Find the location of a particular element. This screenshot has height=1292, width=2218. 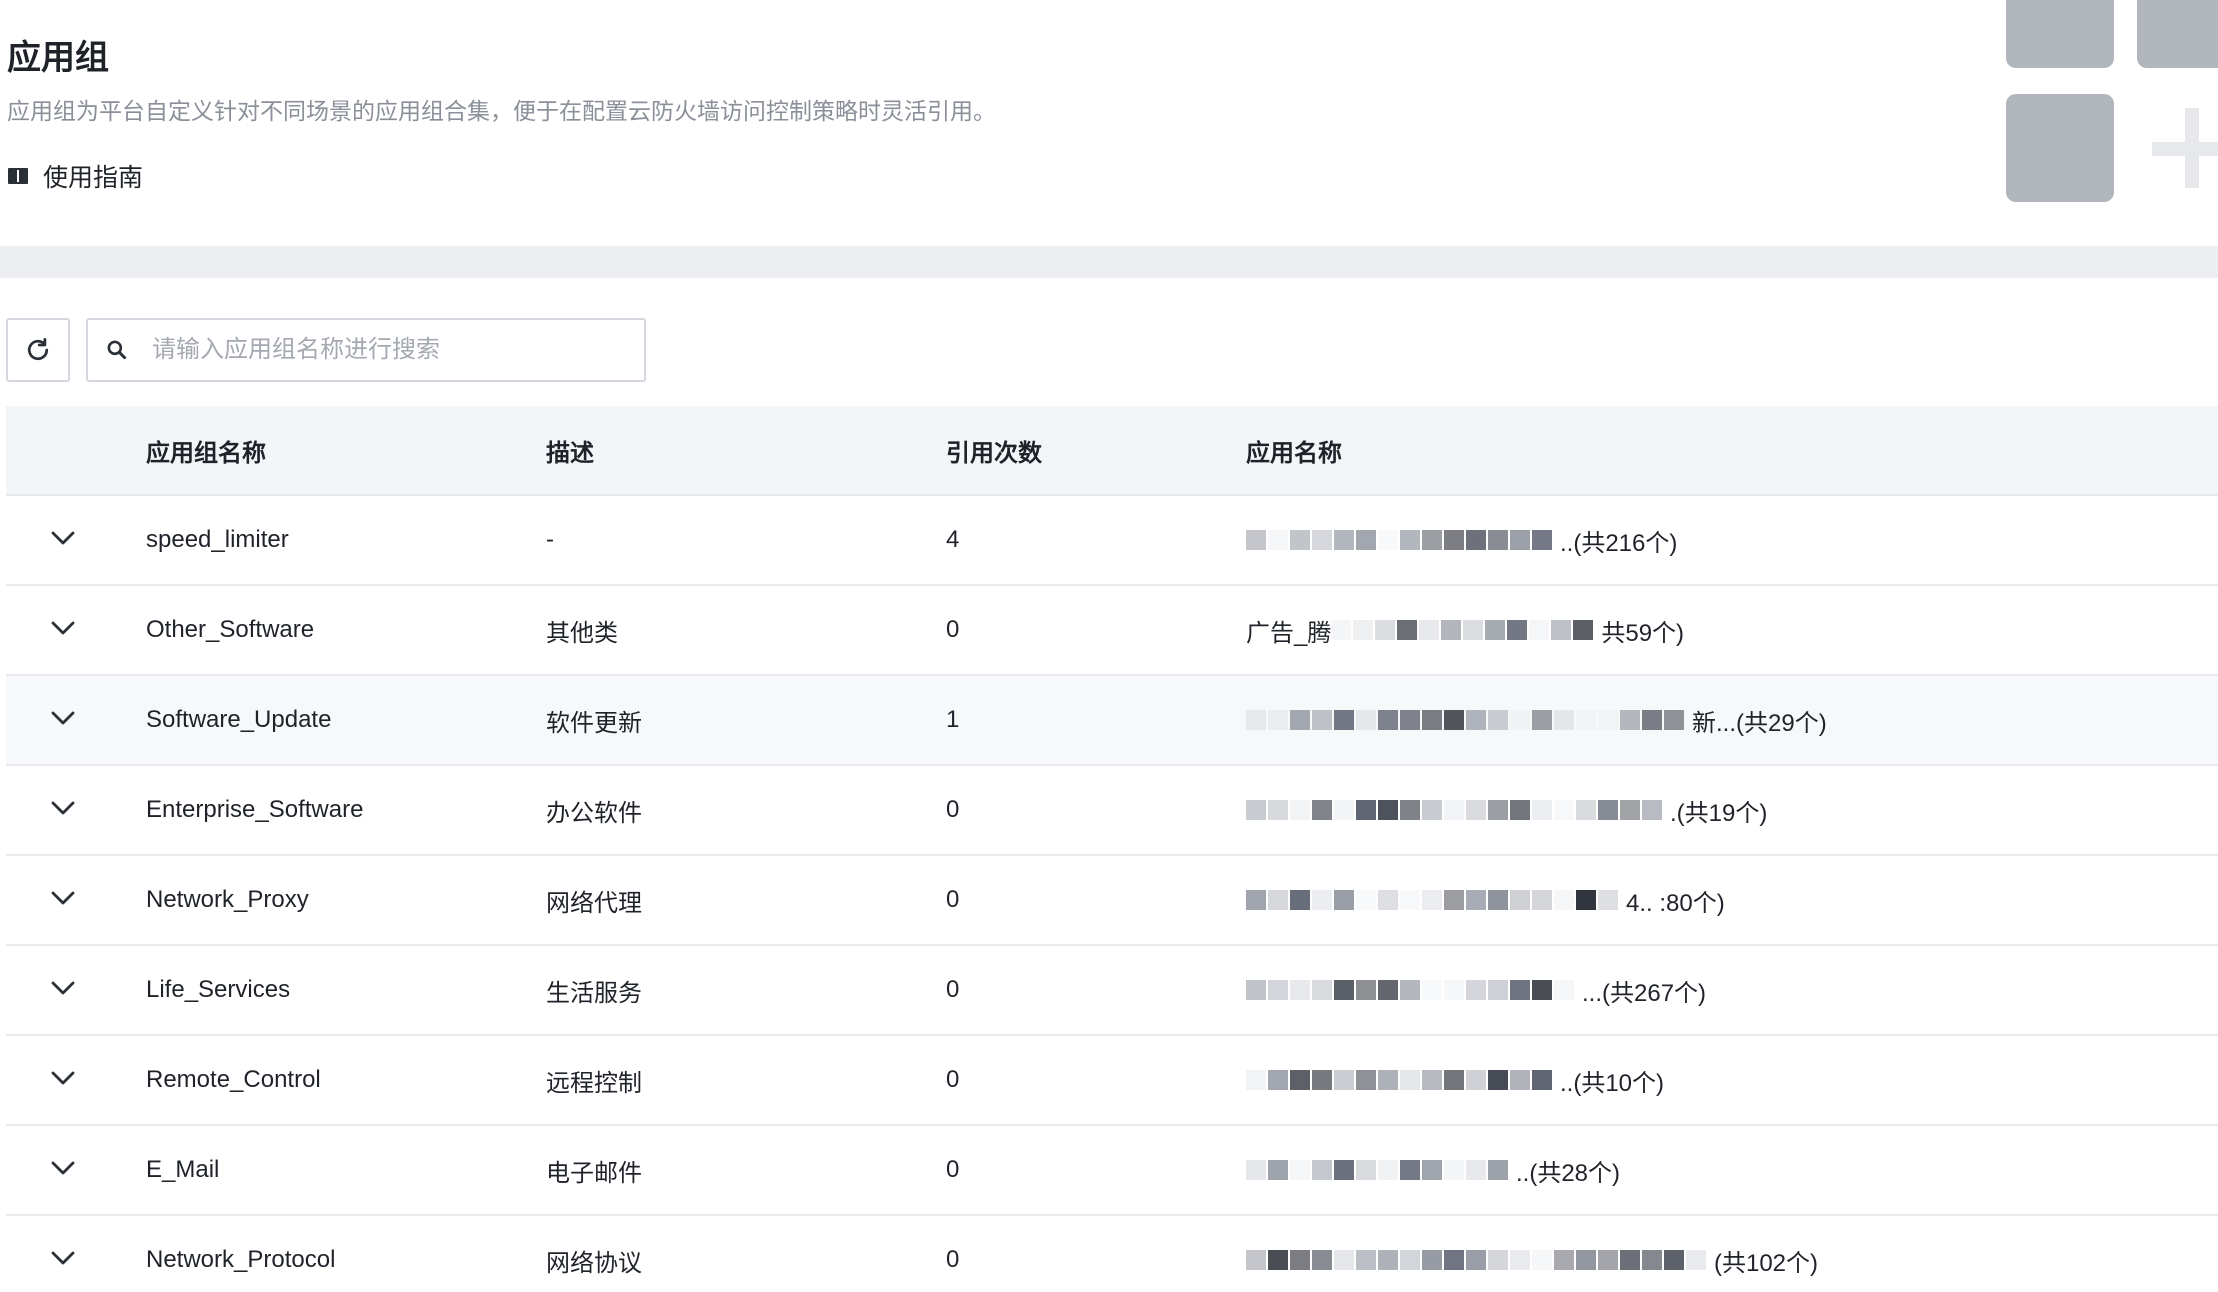

app-names-cell: ..(共10个) is located at coordinates (1732, 1080).